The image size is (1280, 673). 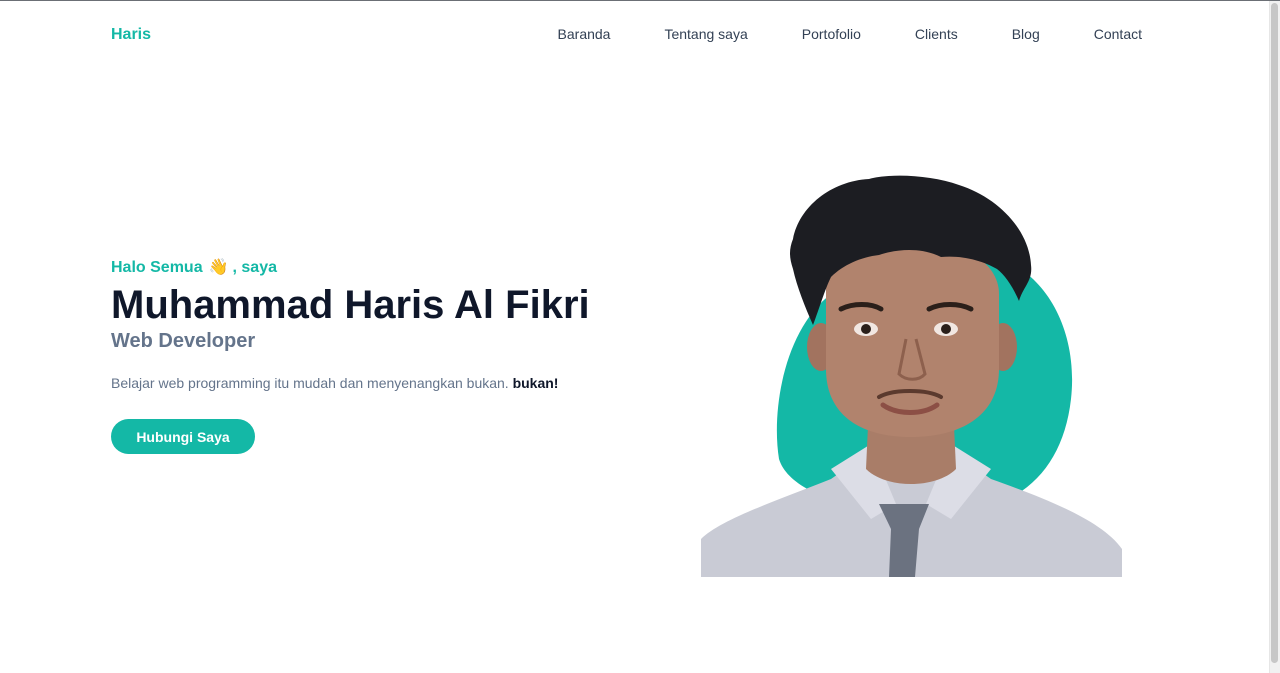 I want to click on face, so click(x=912, y=338).